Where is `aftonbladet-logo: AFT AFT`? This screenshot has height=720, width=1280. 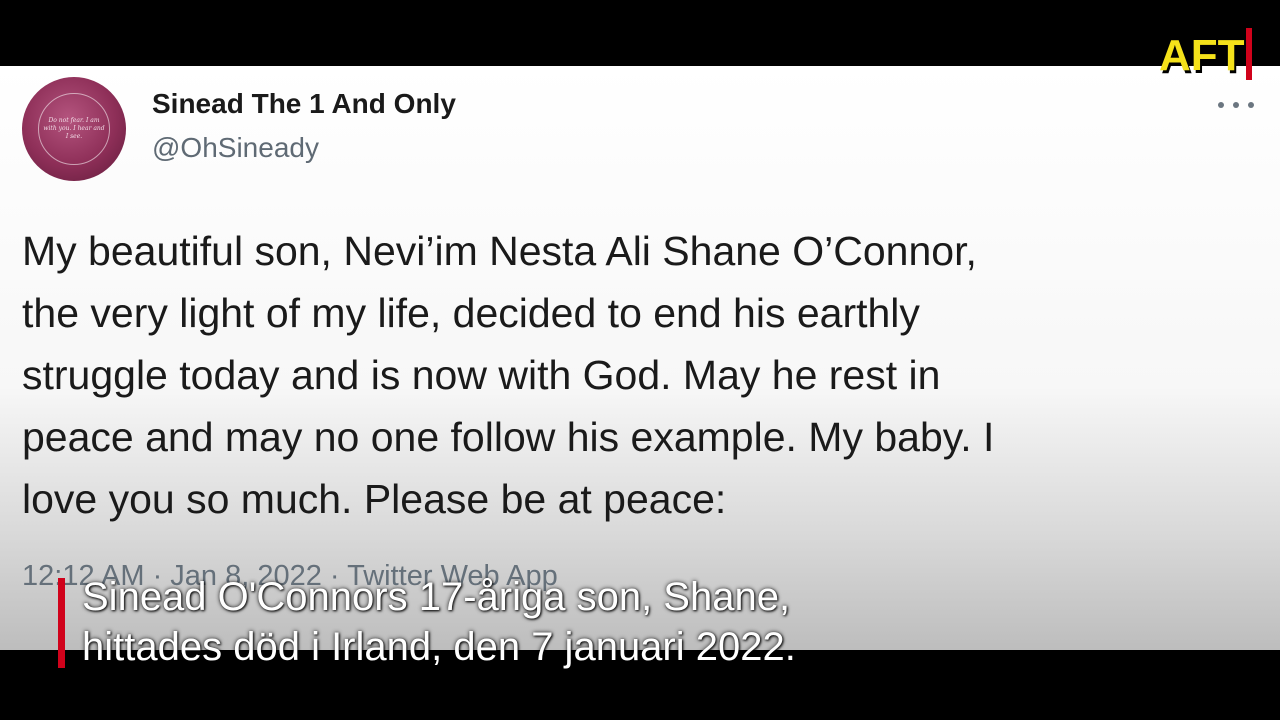
aftonbladet-logo: AFT AFT is located at coordinates (1205, 54).